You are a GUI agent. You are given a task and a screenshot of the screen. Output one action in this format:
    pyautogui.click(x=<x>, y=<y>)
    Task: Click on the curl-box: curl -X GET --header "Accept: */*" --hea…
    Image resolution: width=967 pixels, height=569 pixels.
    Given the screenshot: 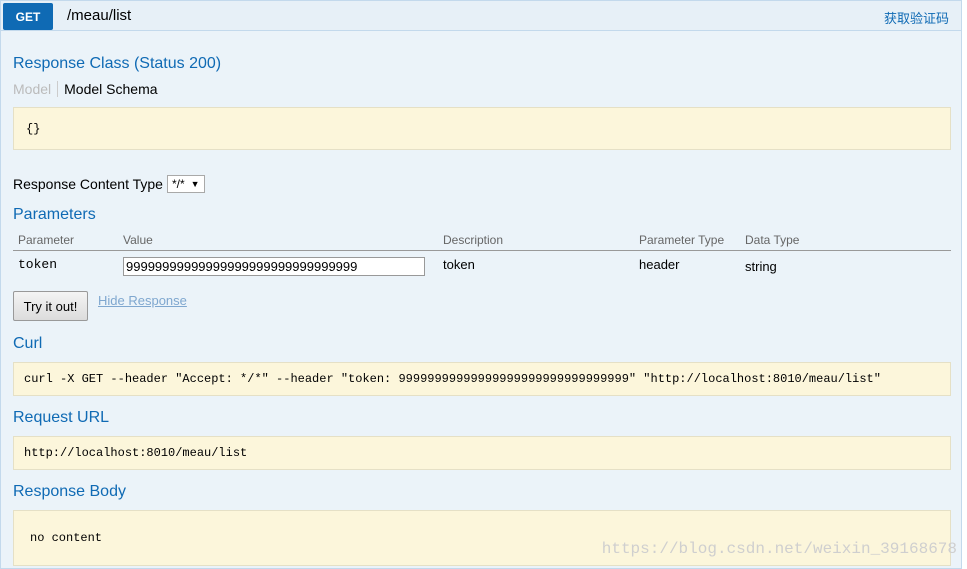 What is the action you would take?
    pyautogui.click(x=482, y=379)
    